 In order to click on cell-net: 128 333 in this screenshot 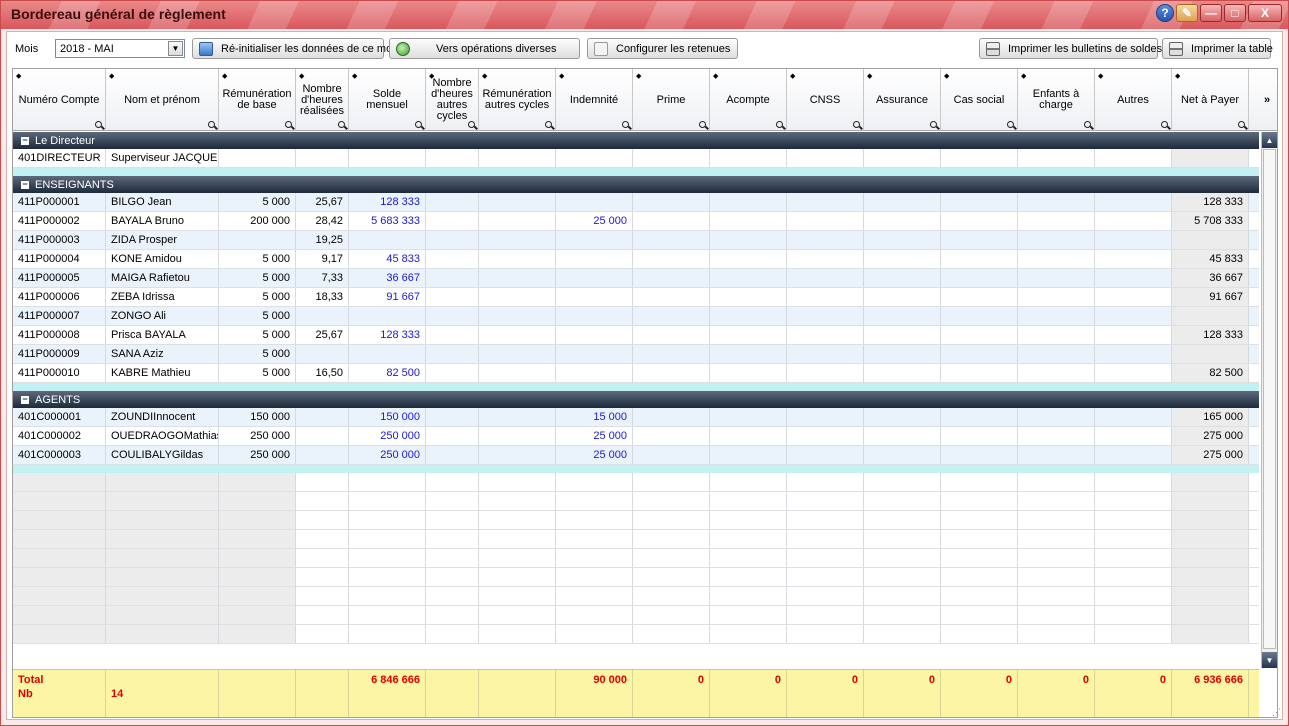, I will do `click(1210, 202)`.